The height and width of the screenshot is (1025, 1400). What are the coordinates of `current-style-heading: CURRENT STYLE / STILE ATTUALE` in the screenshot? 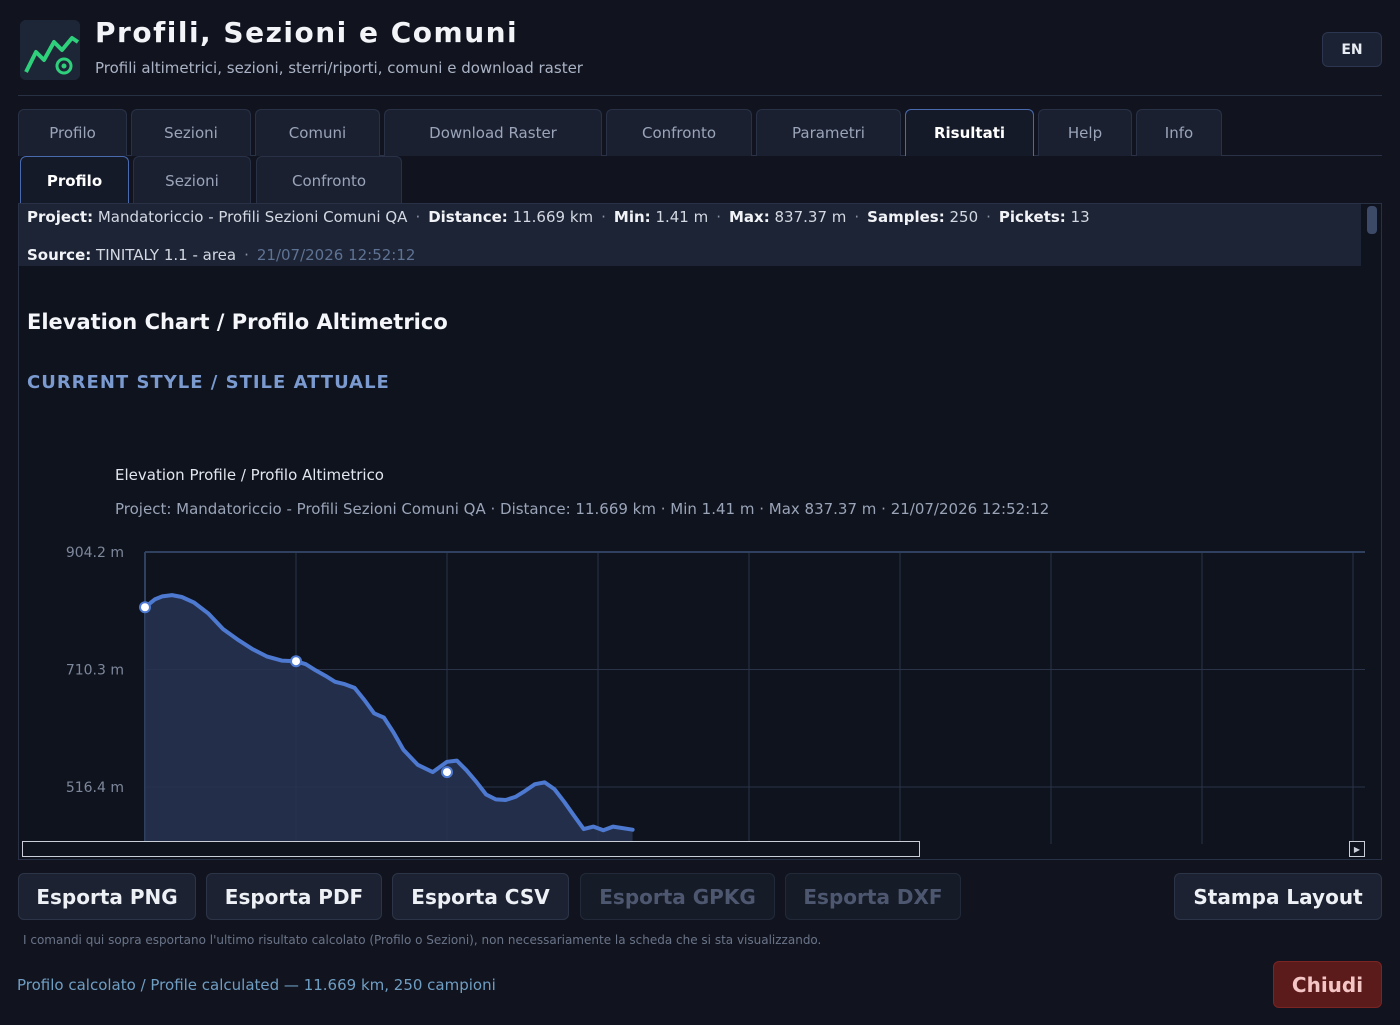 It's located at (208, 382).